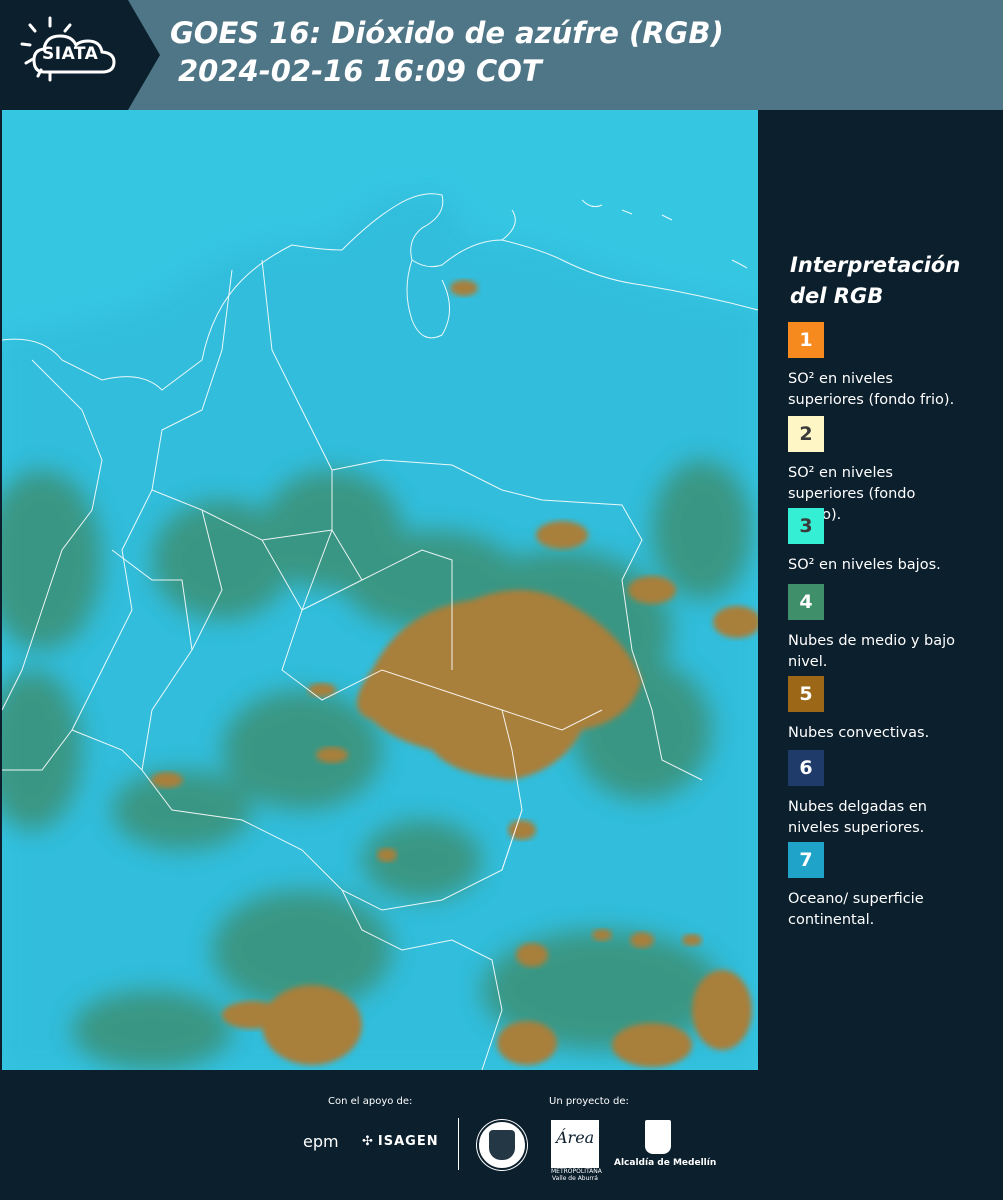  What do you see at coordinates (658, 1137) in the screenshot?
I see `alcaldia-shield-icon` at bounding box center [658, 1137].